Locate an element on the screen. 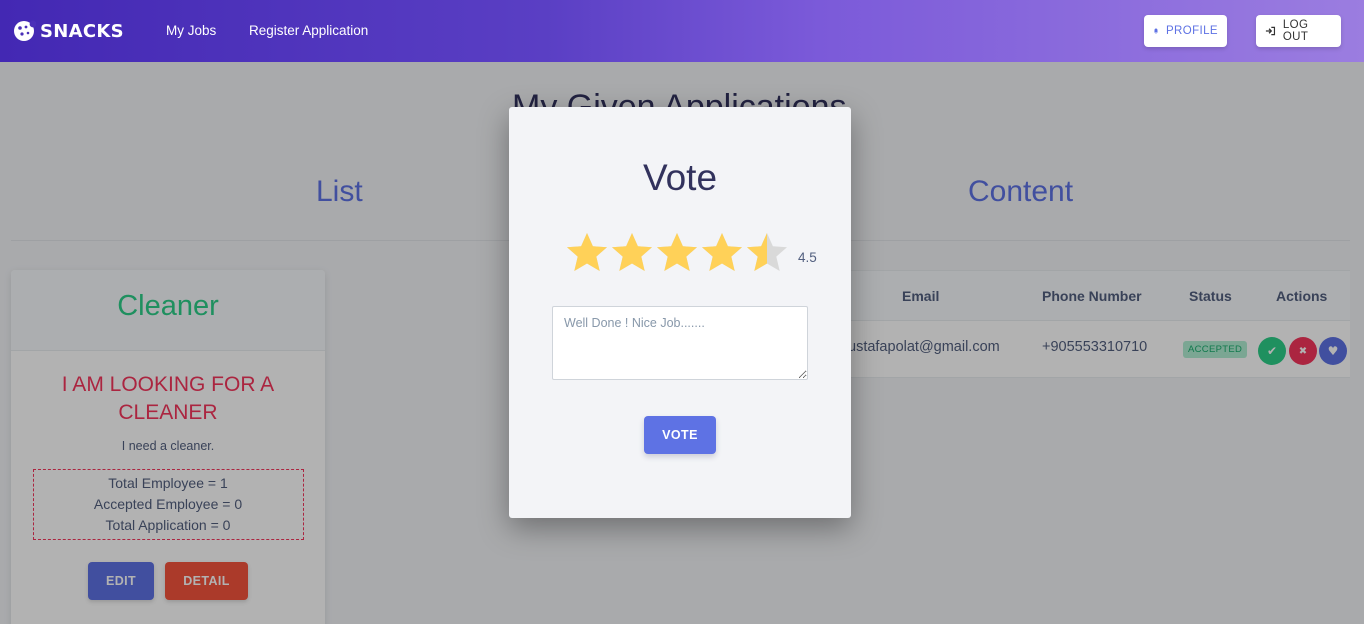 The width and height of the screenshot is (1364, 624). bell-icon is located at coordinates (1155, 31).